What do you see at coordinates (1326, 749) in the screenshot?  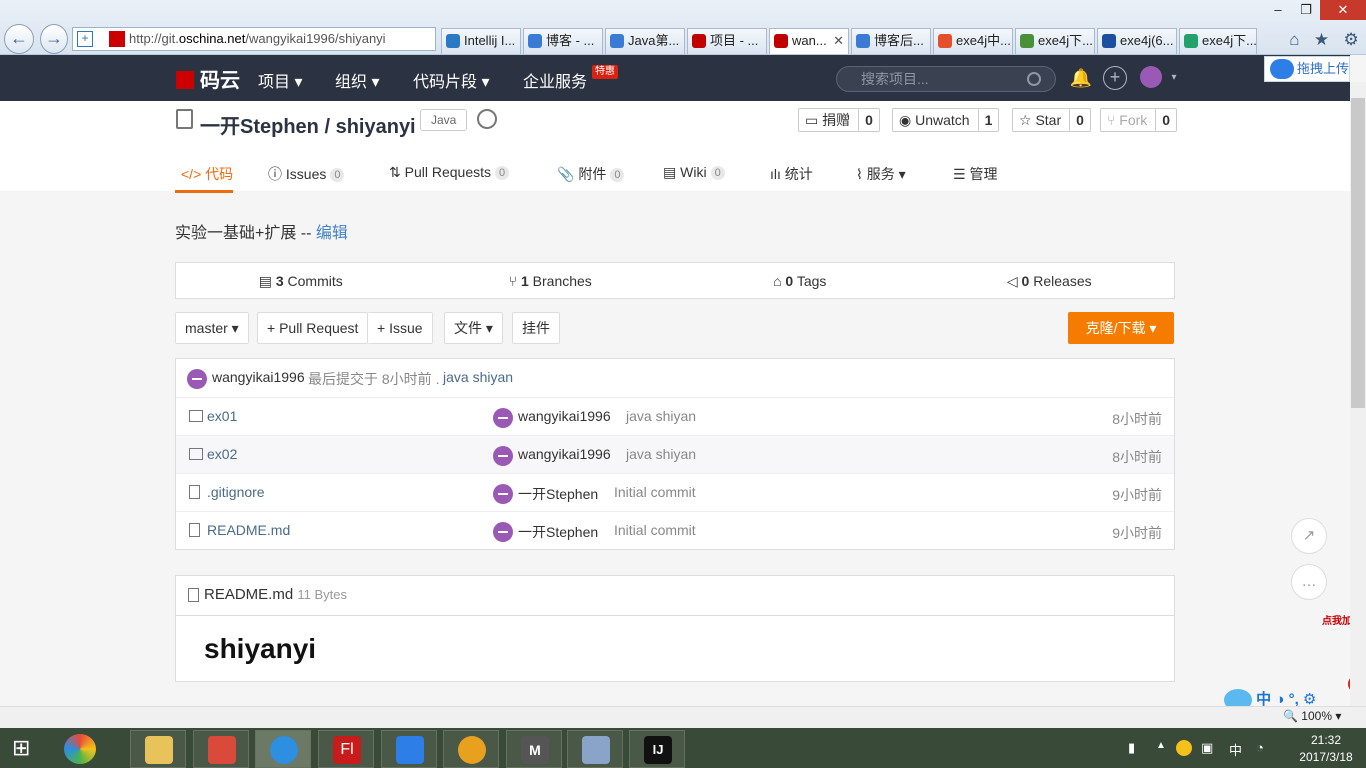 I see `system-clock: 21:32 2017/3/18` at bounding box center [1326, 749].